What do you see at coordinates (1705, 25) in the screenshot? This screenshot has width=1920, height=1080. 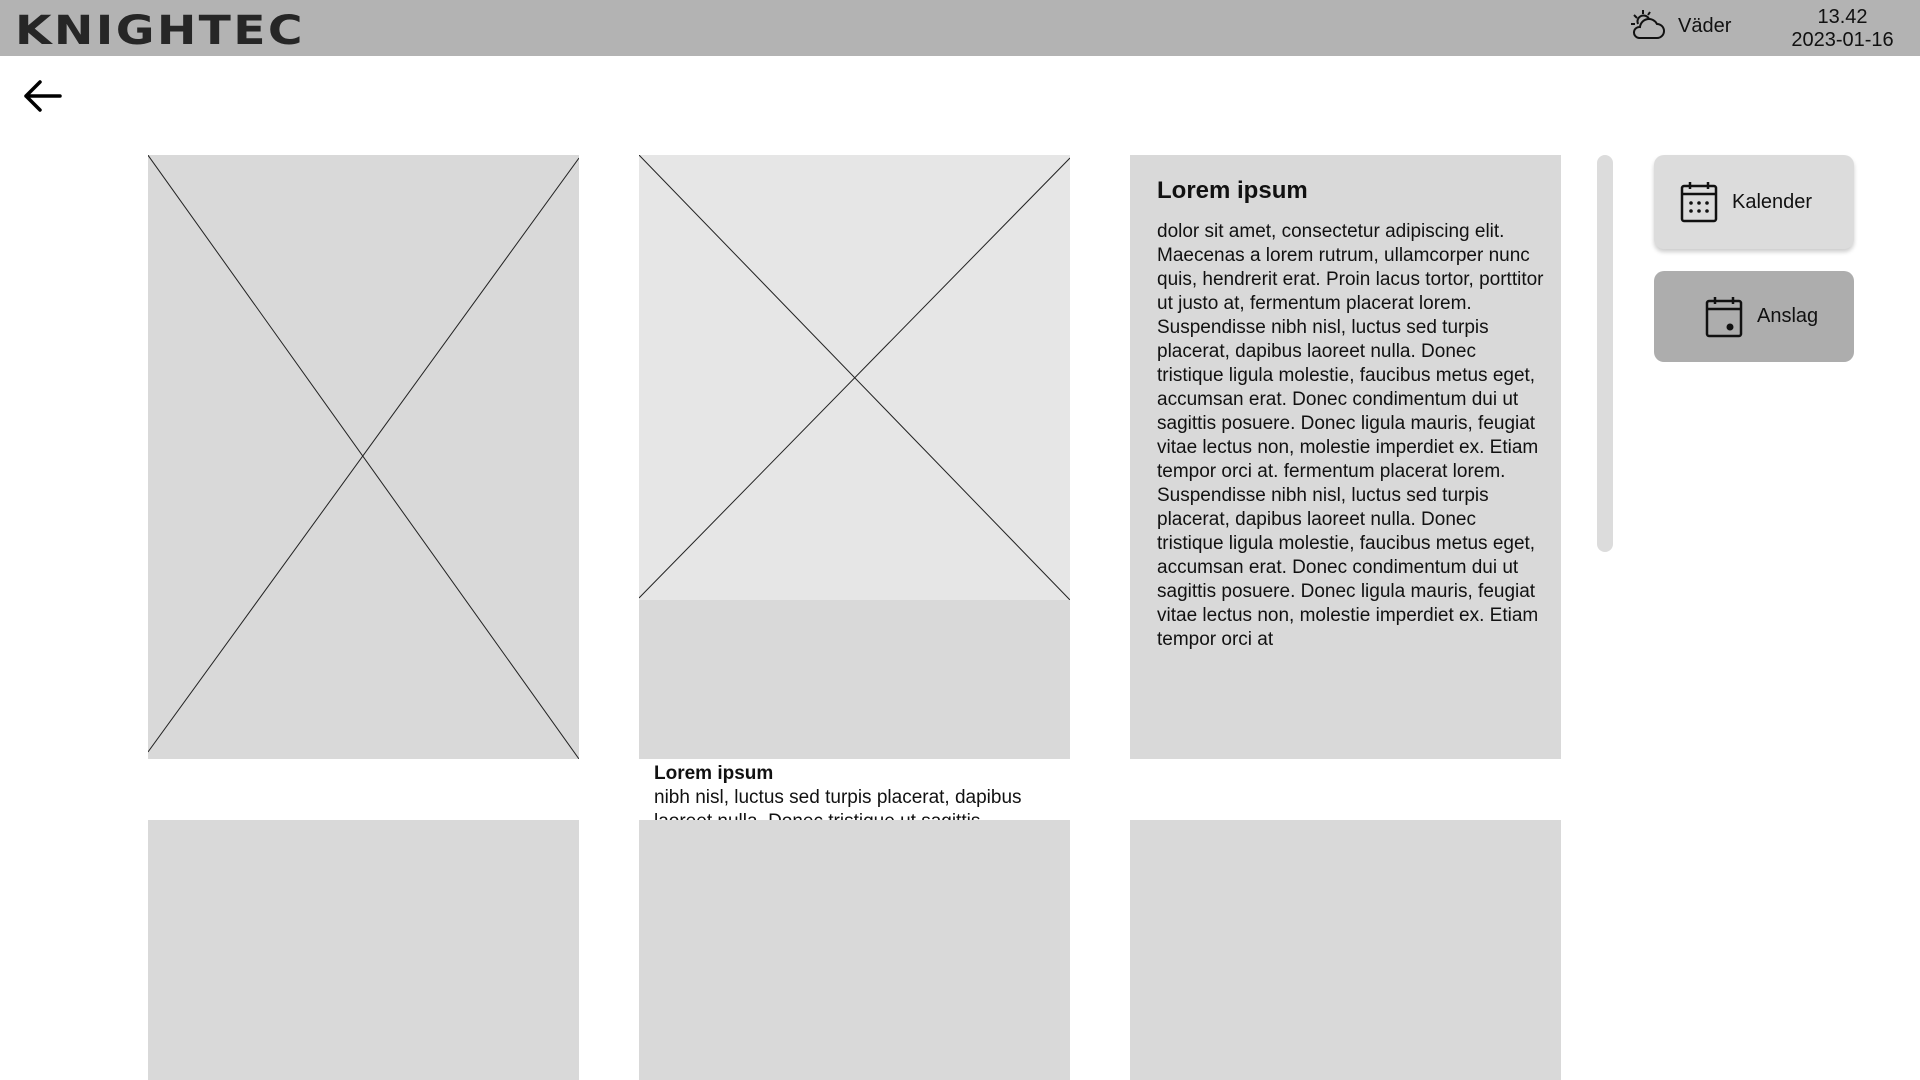 I see `weather-label: Väder` at bounding box center [1705, 25].